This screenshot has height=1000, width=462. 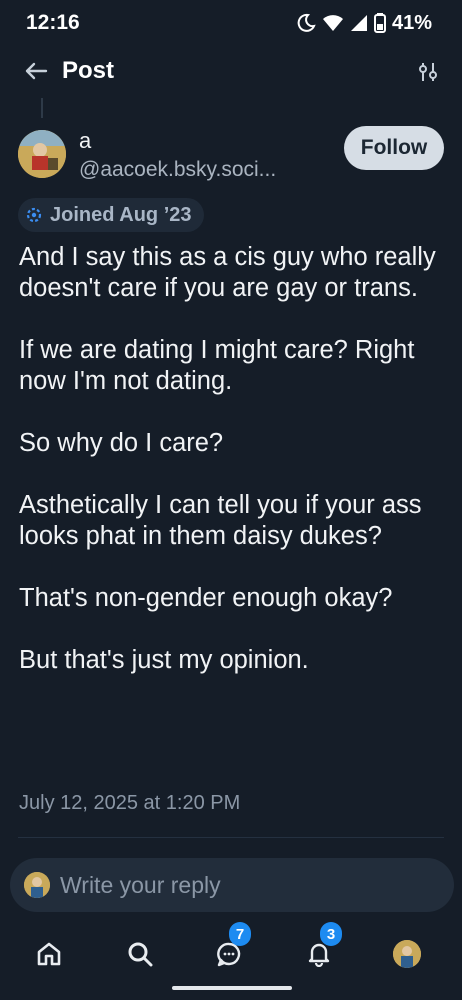 What do you see at coordinates (306, 22) in the screenshot?
I see `do-not-disturb-moon-icon` at bounding box center [306, 22].